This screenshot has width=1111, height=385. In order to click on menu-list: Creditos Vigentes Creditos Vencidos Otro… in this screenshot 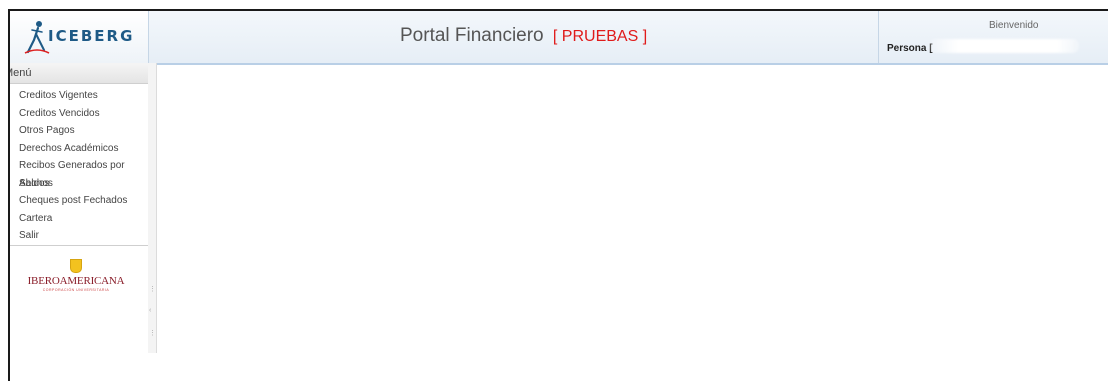, I will do `click(79, 165)`.